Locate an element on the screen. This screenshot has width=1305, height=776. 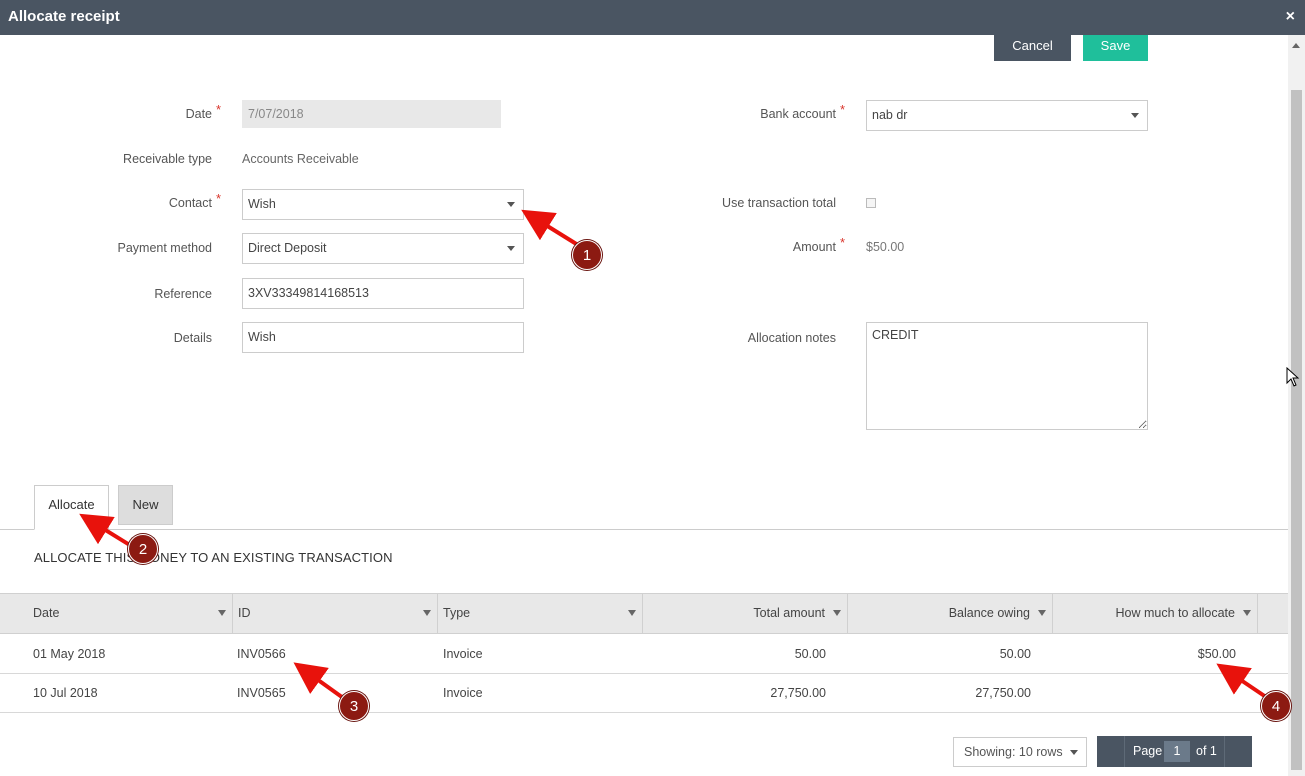
annotation-badge: 1 is located at coordinates (587, 255).